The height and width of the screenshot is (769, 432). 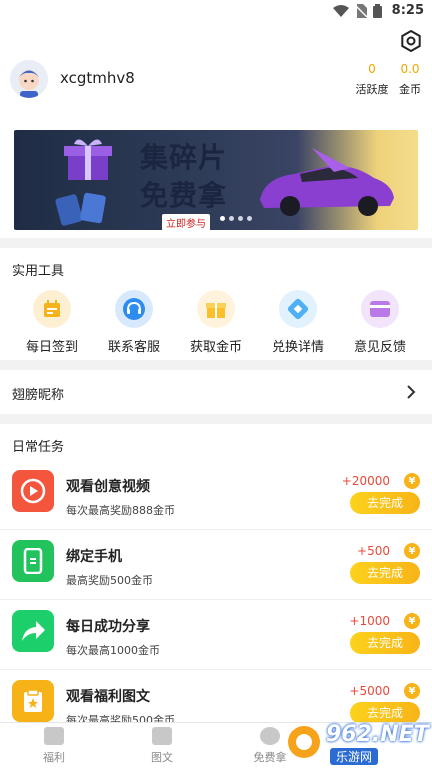 I want to click on free-tab-icon, so click(x=270, y=736).